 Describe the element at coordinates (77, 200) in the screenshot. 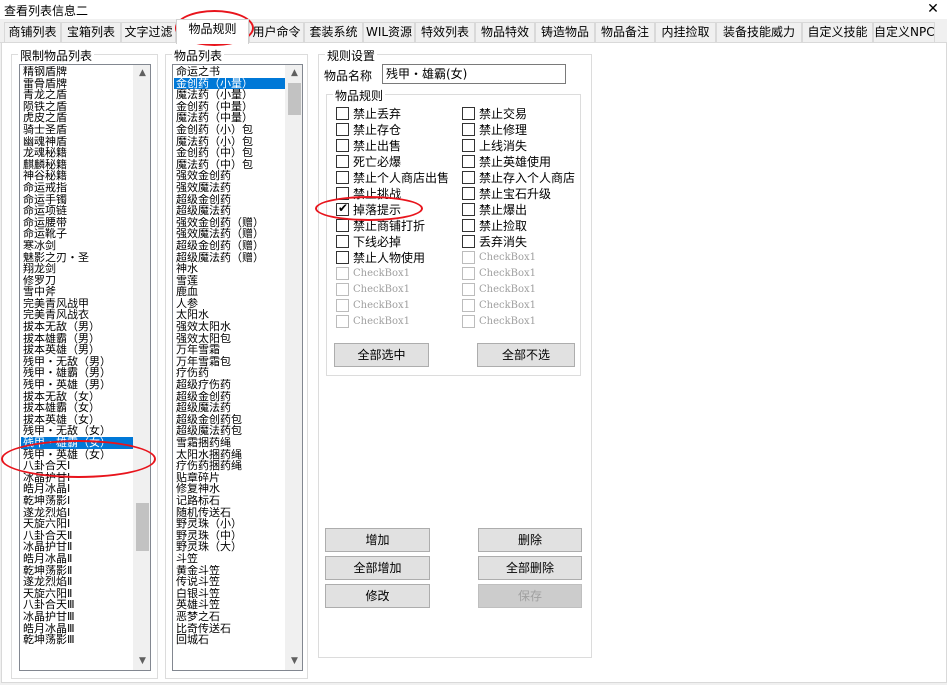

I see `list-item: 命运手镯` at that location.